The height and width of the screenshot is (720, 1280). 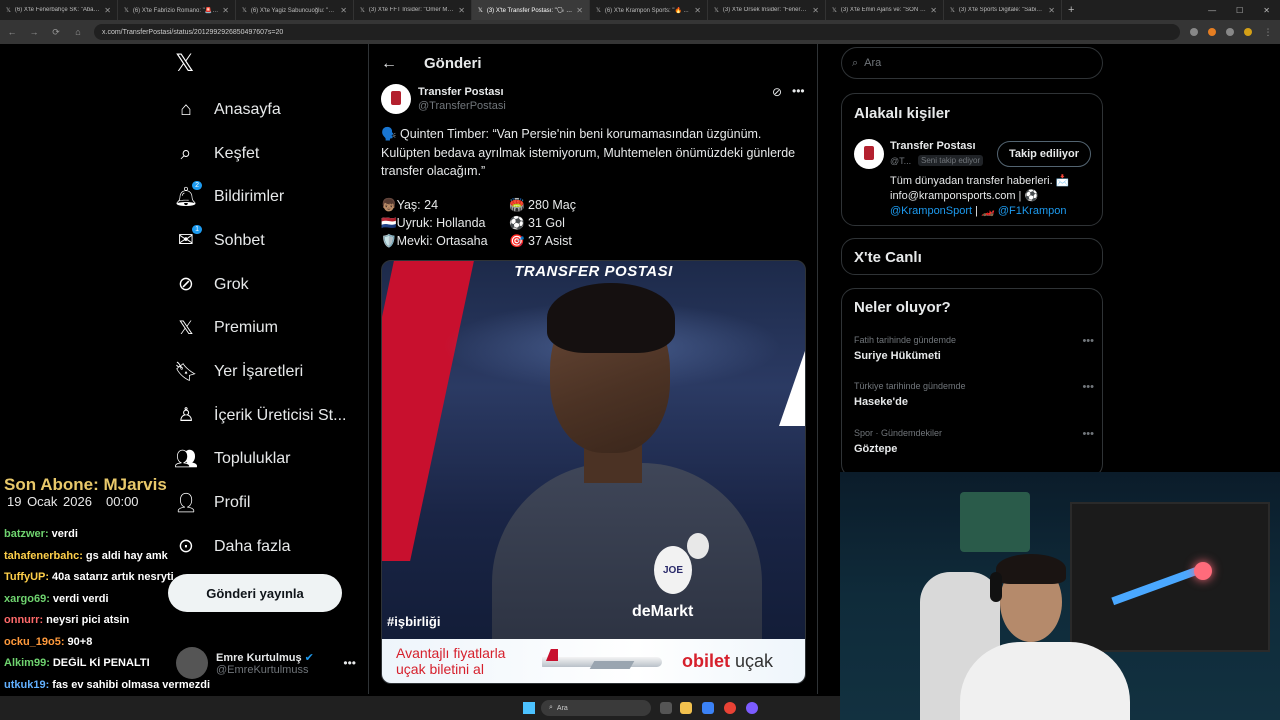 I want to click on sidebar-item-mail: ✉ 1 Sohbet, so click(x=269, y=241).